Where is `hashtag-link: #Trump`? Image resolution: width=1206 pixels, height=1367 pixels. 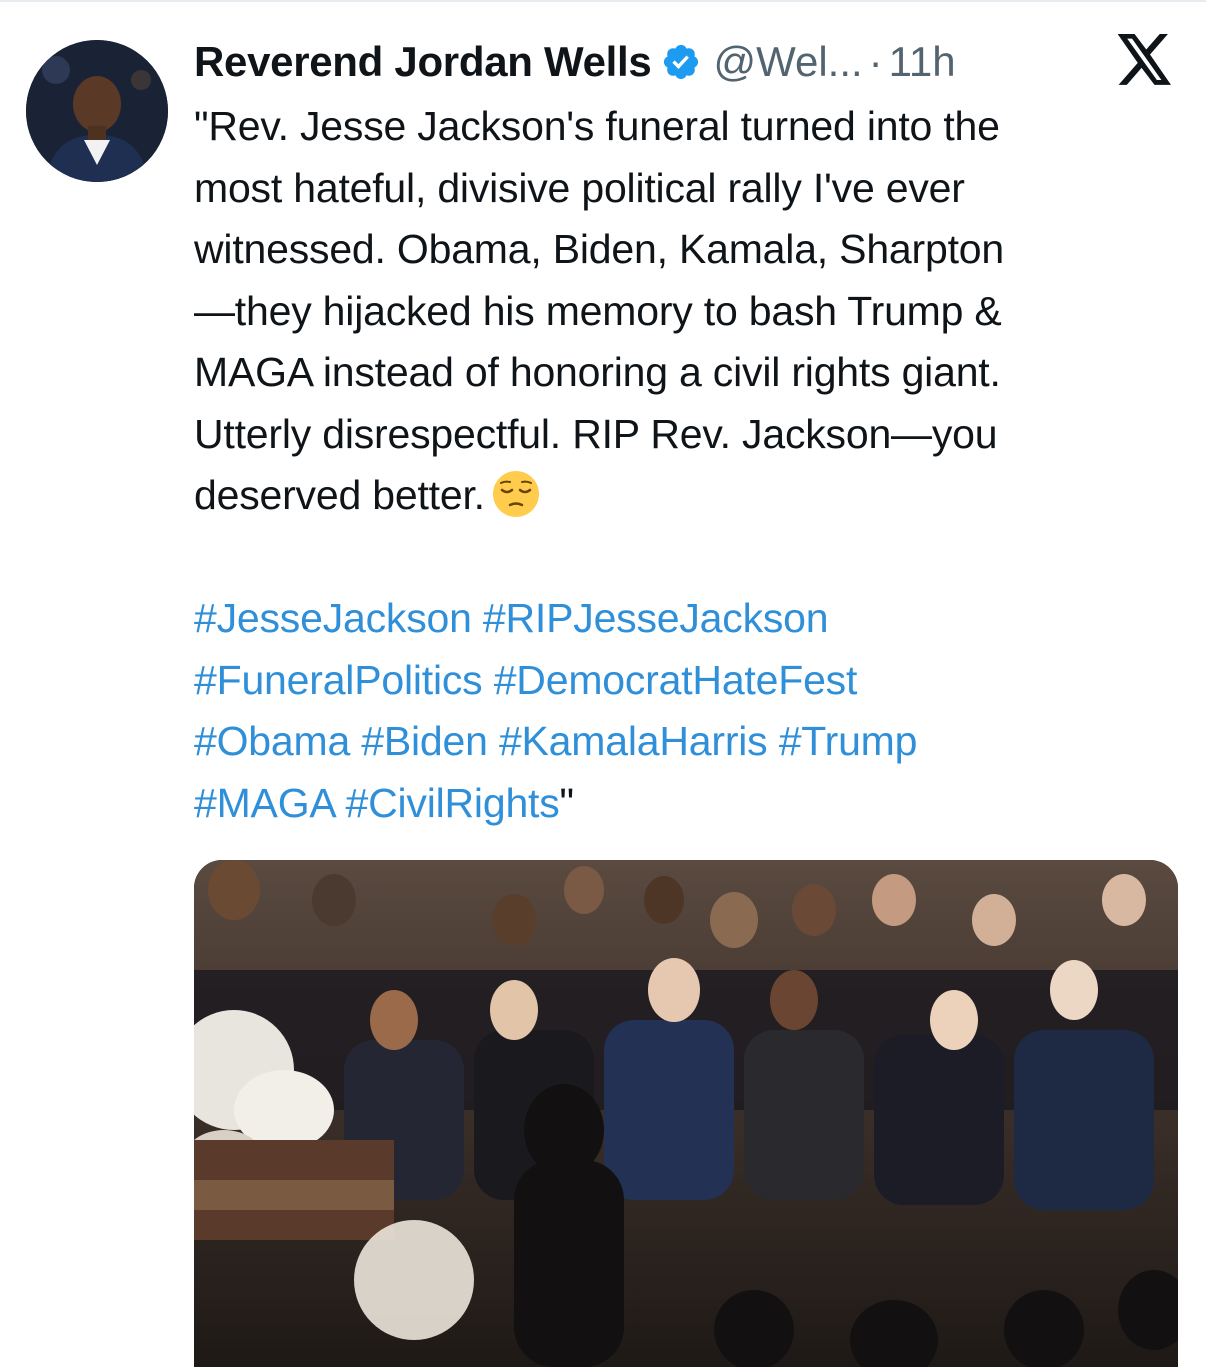
hashtag-link: #Trump is located at coordinates (848, 741).